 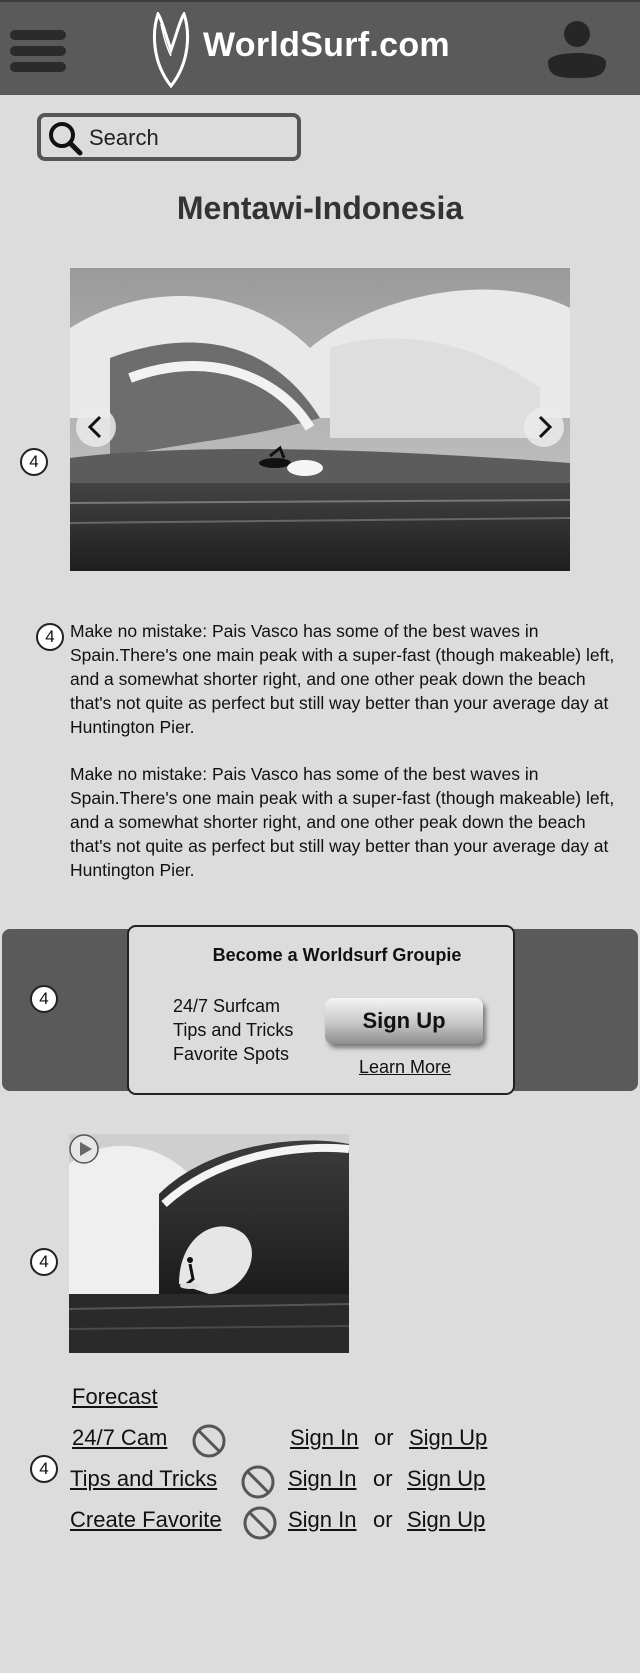 I want to click on carousel-prev-button, so click(x=96, y=427).